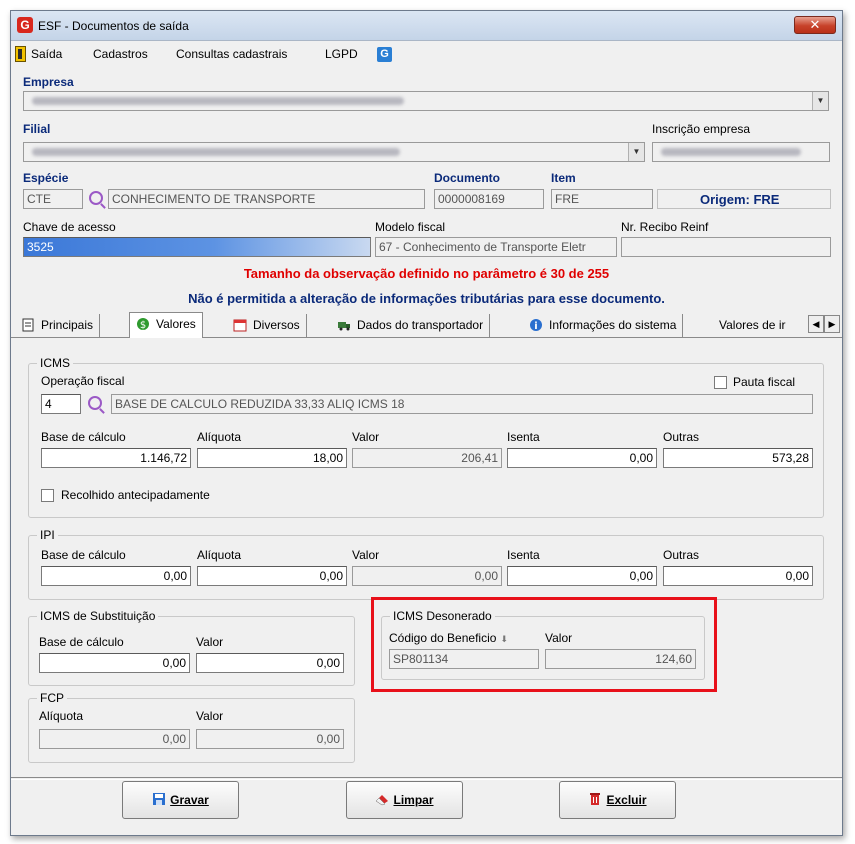 Image resolution: width=855 pixels, height=844 pixels. I want to click on truck-icon, so click(344, 326).